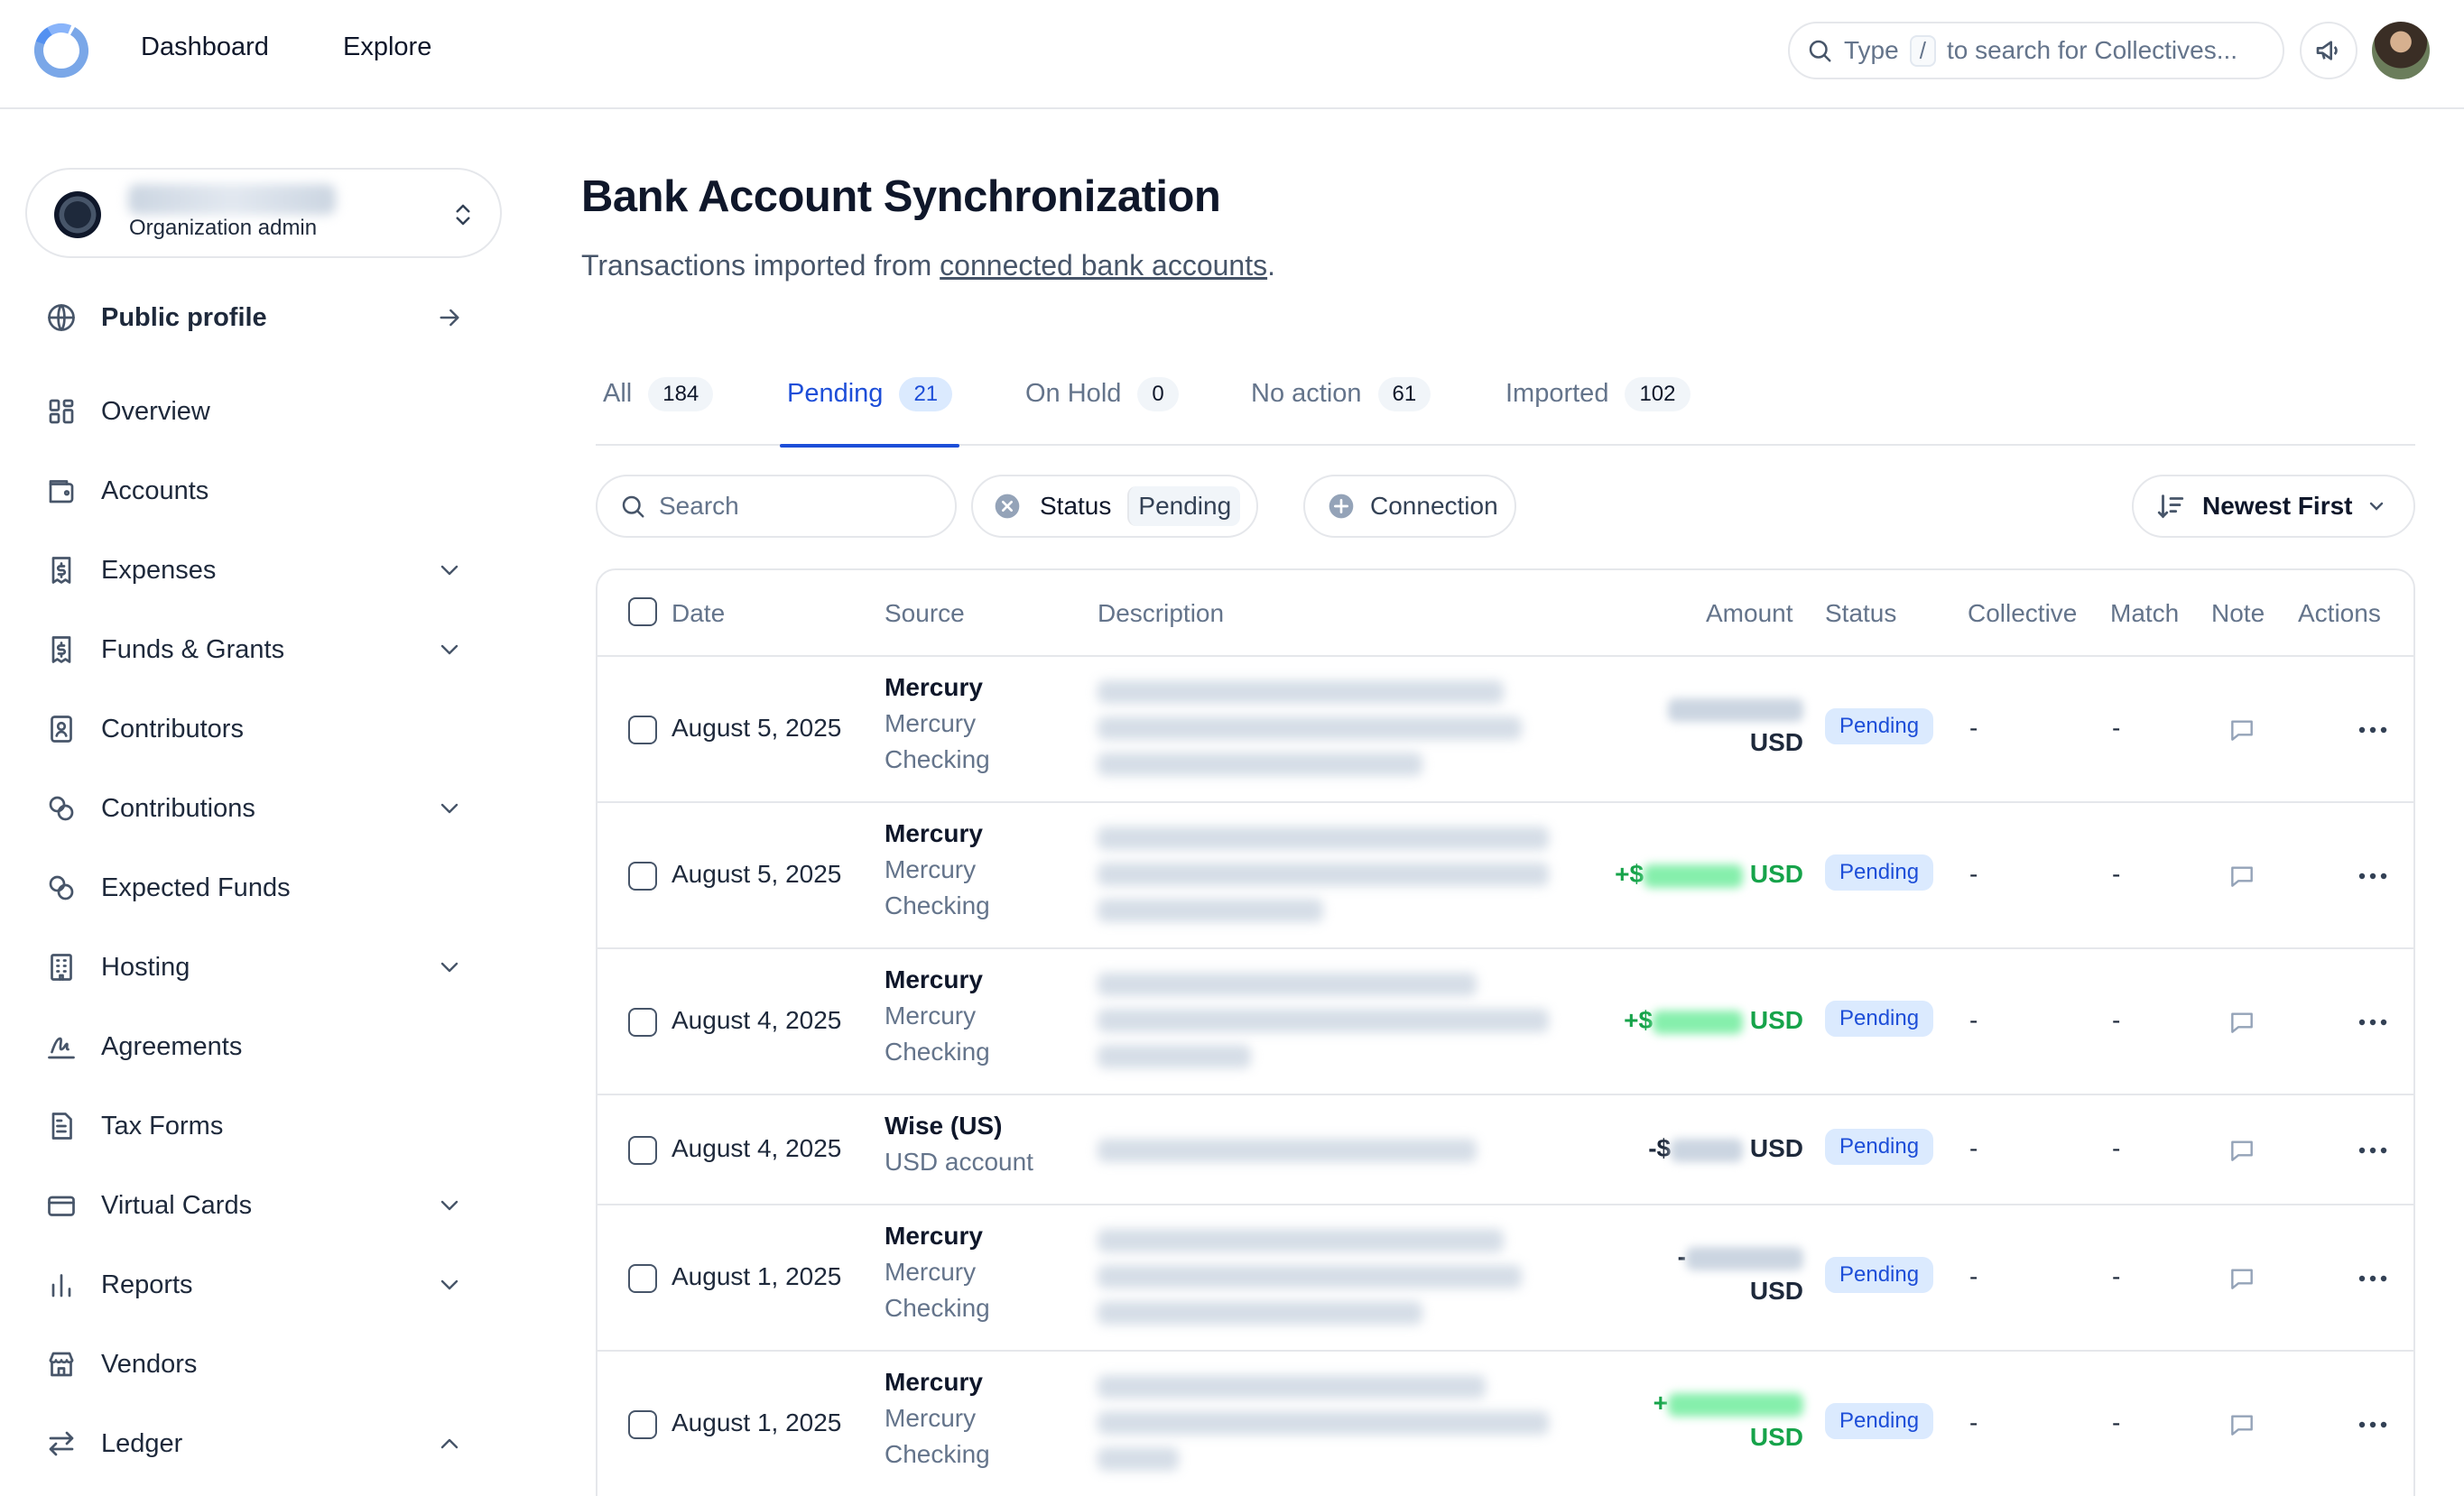 The image size is (2464, 1496). Describe the element at coordinates (1102, 410) in the screenshot. I see `tab-on-hold: On Hold 0` at that location.